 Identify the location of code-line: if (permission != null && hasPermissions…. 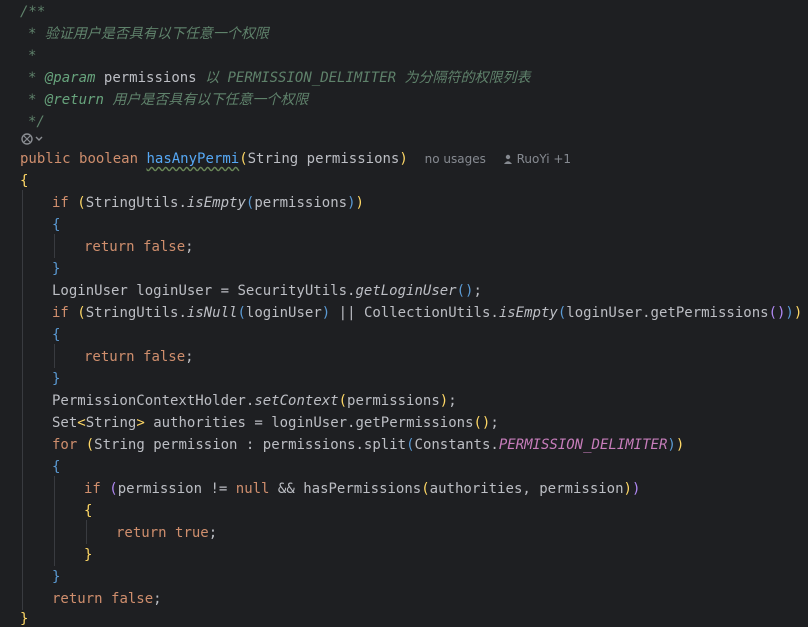
(362, 489).